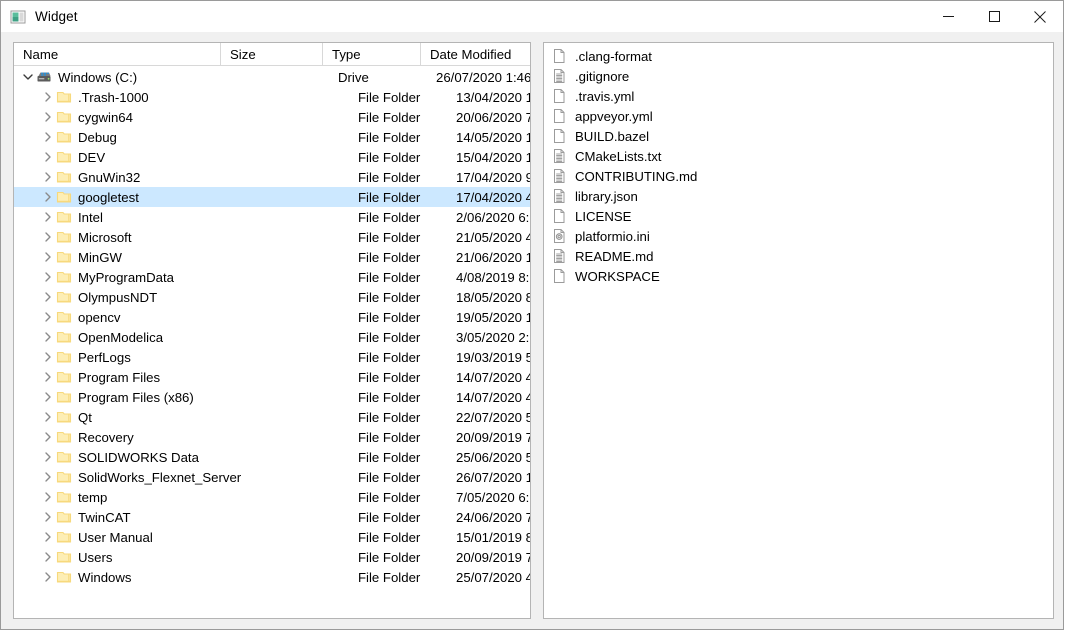 The height and width of the screenshot is (632, 1066). I want to click on title-bar: Widget, so click(532, 16).